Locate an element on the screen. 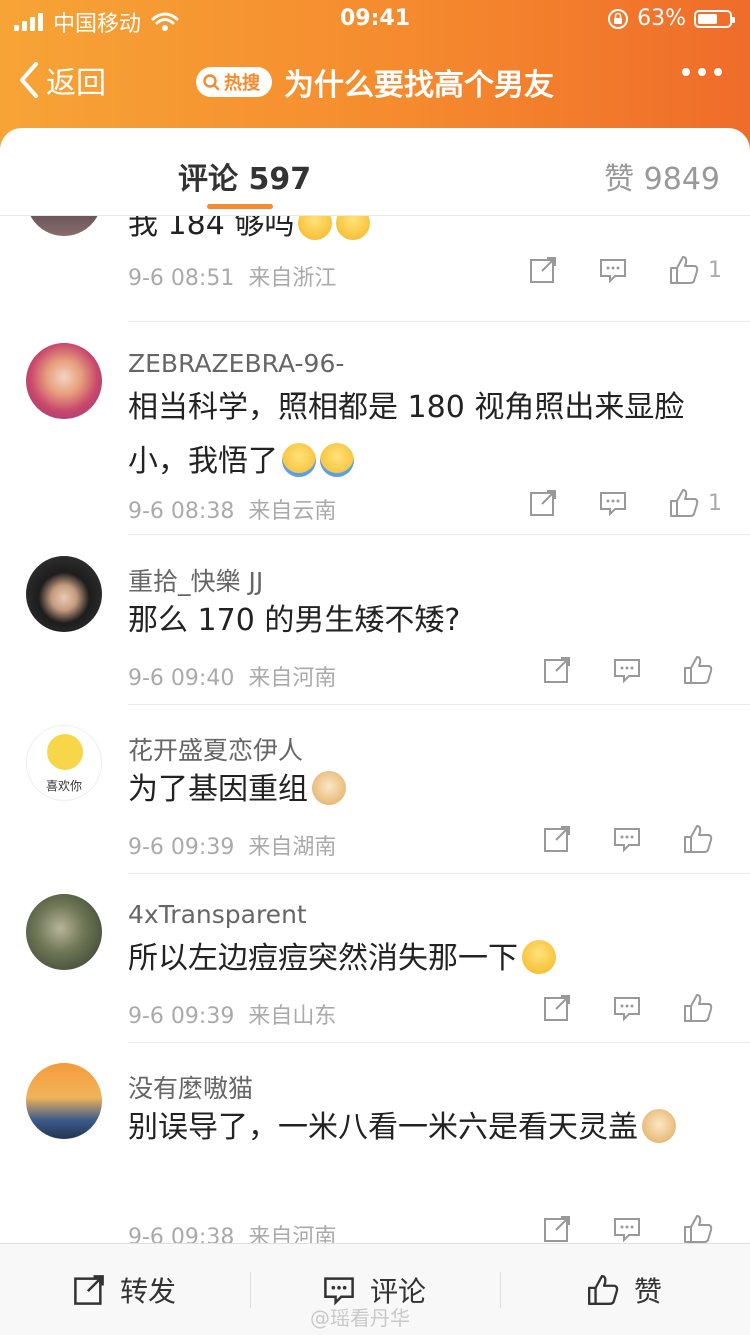 Image resolution: width=750 pixels, height=1335 pixels. comment-meta: 9-6 09:40 来自河南 is located at coordinates (232, 678).